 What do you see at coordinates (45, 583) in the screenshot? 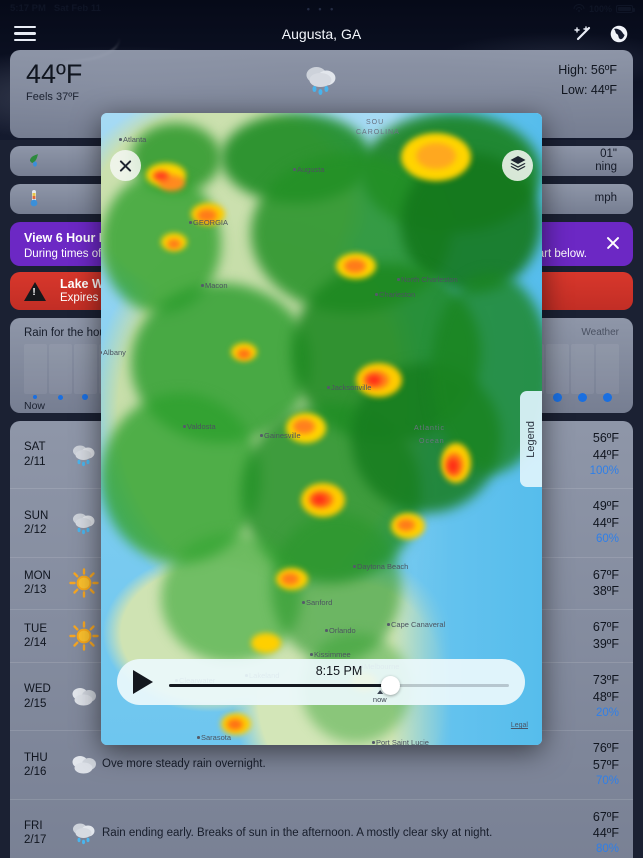
I see `forecast-date: MON 2/13` at bounding box center [45, 583].